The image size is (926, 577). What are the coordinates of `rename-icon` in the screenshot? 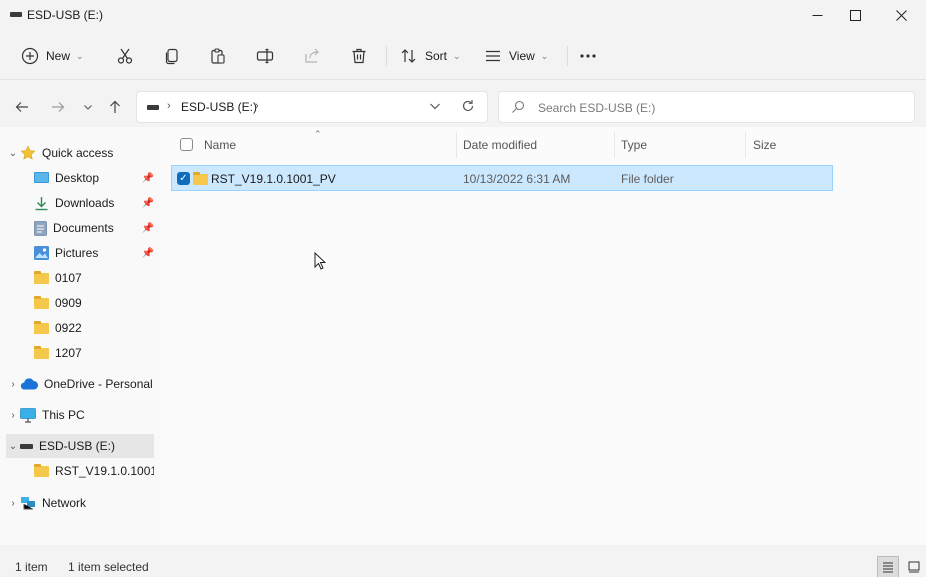 It's located at (265, 56).